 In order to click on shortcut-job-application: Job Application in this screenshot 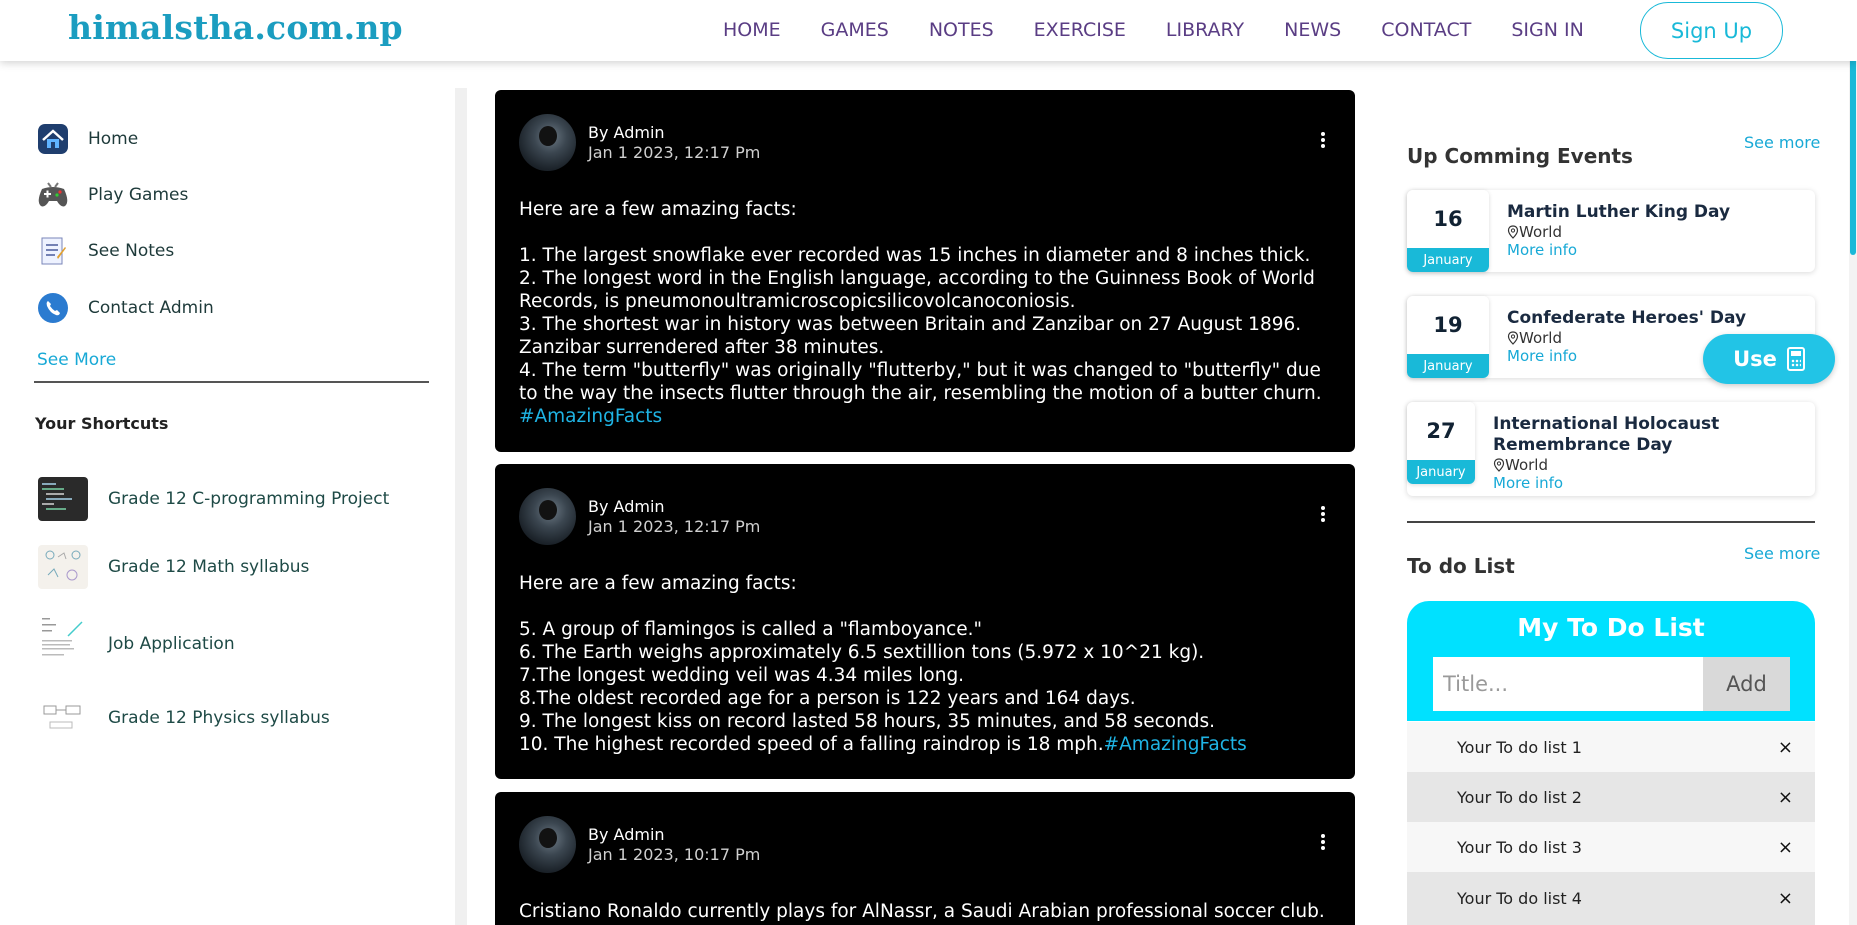, I will do `click(136, 644)`.